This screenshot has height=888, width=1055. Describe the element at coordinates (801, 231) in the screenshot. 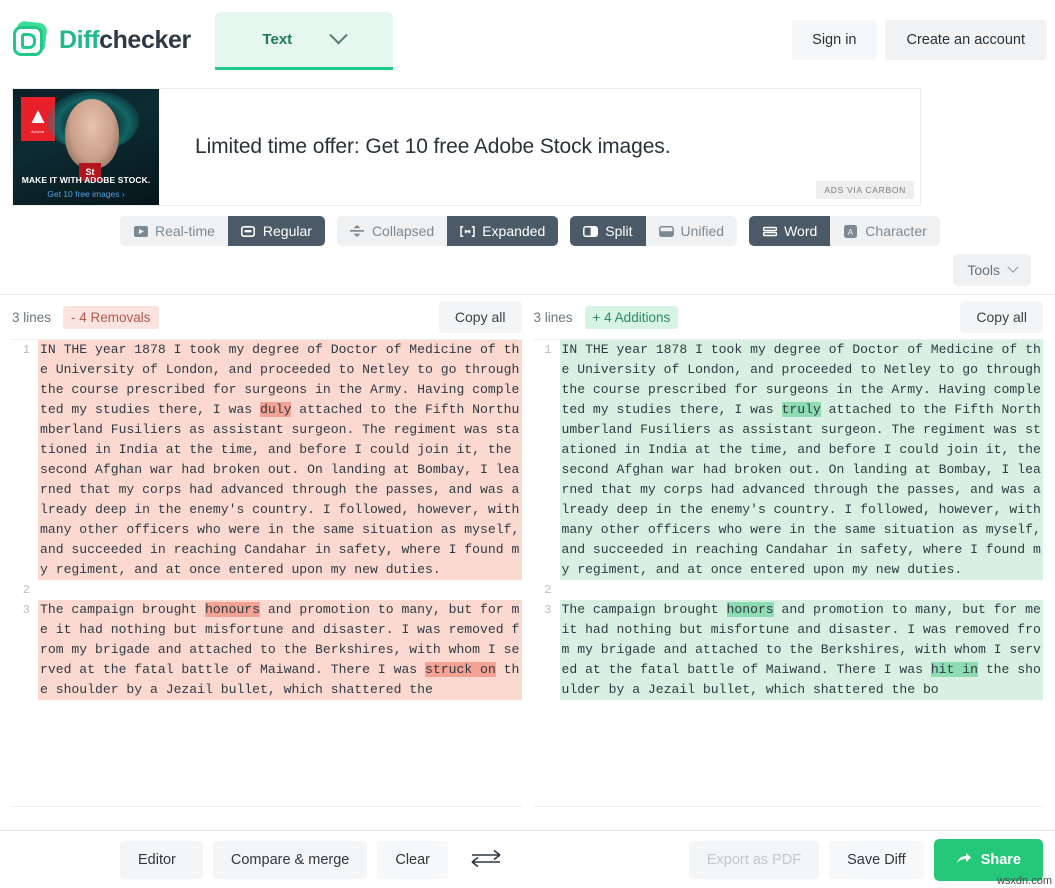

I see `mode-word-label: Word` at that location.